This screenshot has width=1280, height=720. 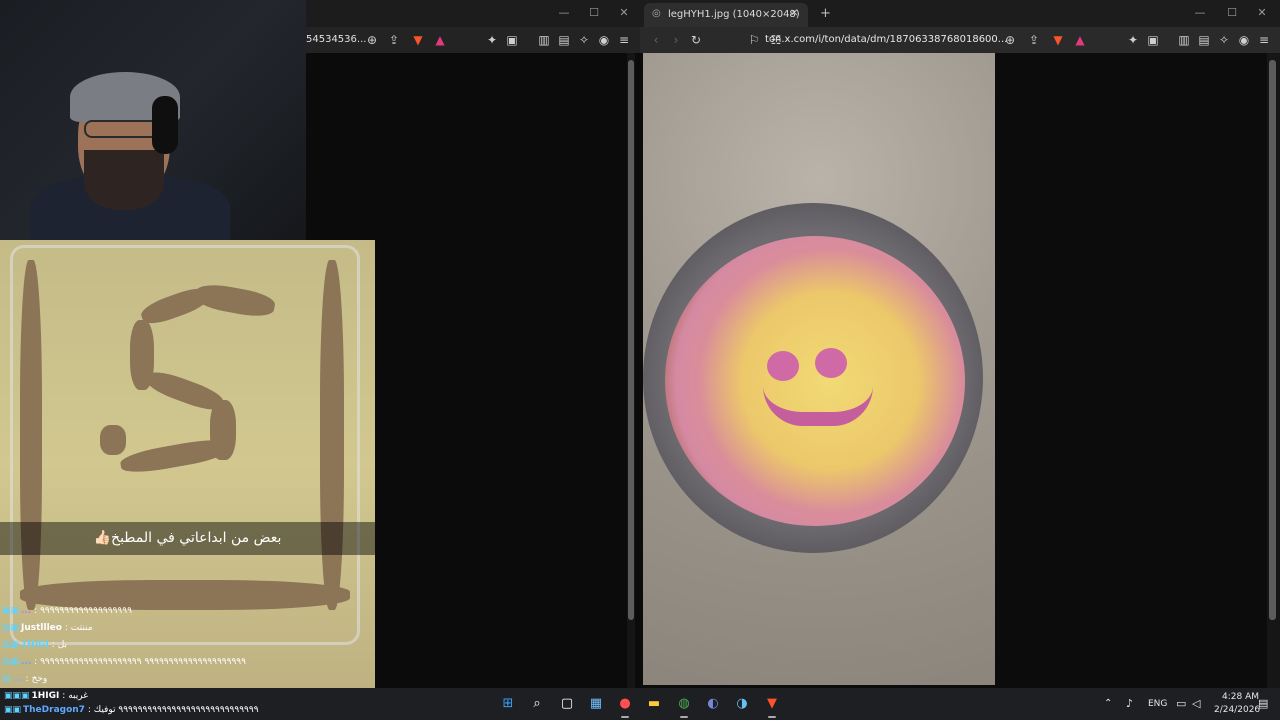 I want to click on bowl, so click(x=813, y=378).